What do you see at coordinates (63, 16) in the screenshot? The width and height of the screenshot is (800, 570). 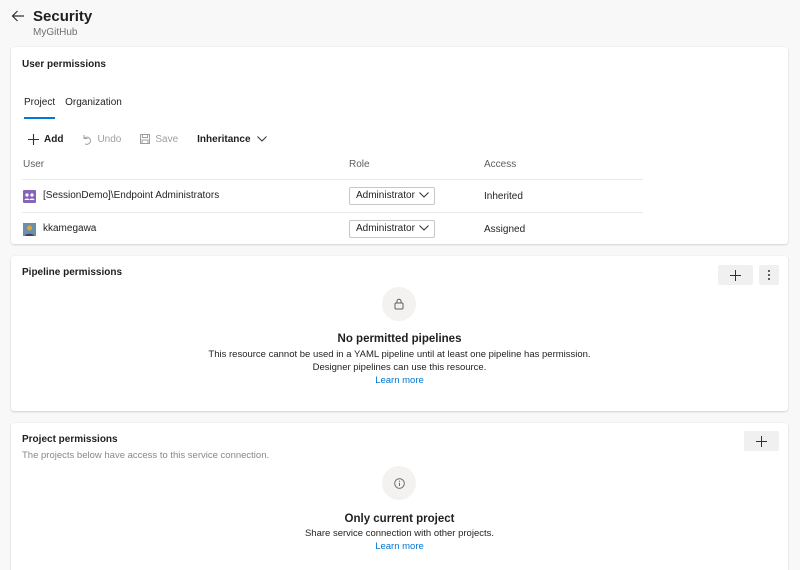 I see `page-title: Security` at bounding box center [63, 16].